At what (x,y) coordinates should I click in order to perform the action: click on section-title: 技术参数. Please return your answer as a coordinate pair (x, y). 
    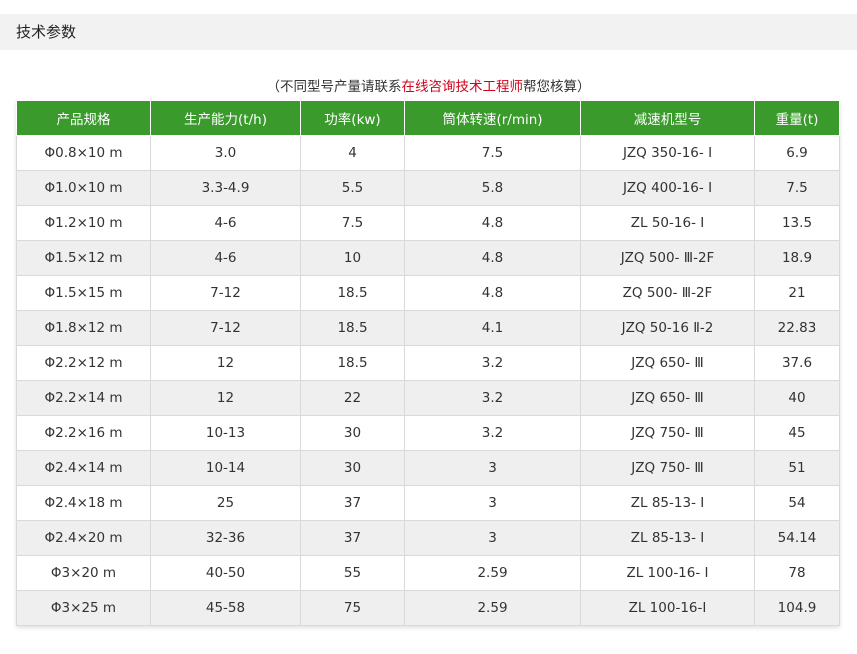
    Looking at the image, I should click on (46, 32).